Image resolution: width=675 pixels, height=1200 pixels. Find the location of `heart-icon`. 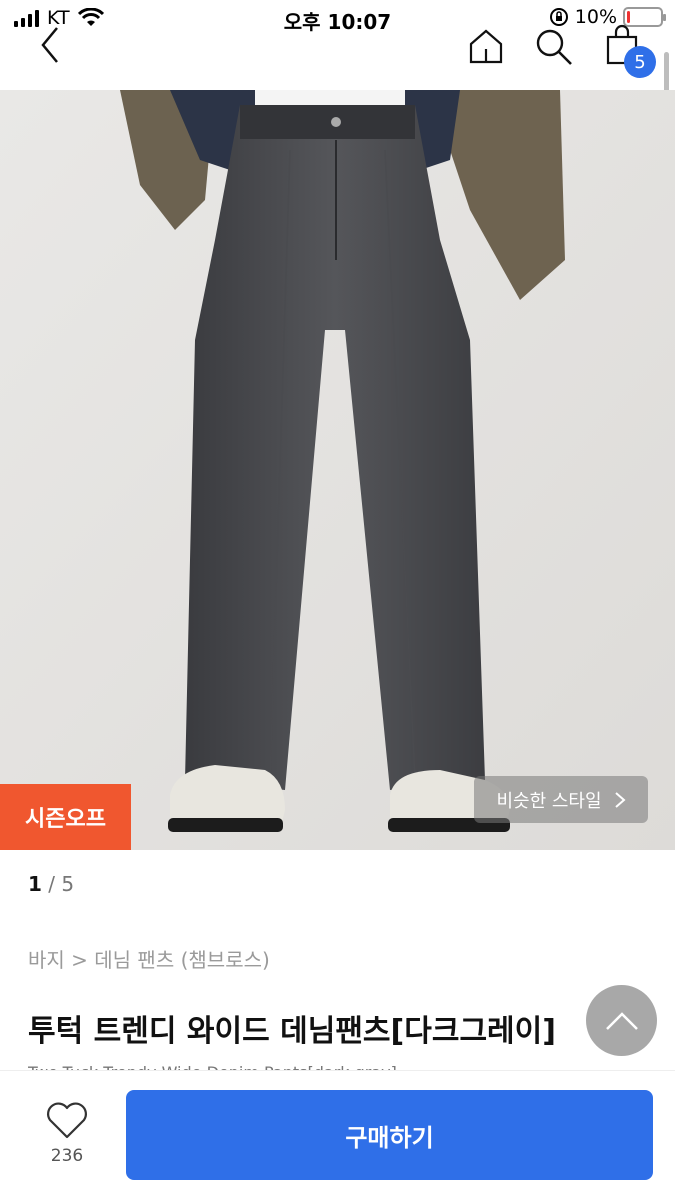

heart-icon is located at coordinates (67, 1120).